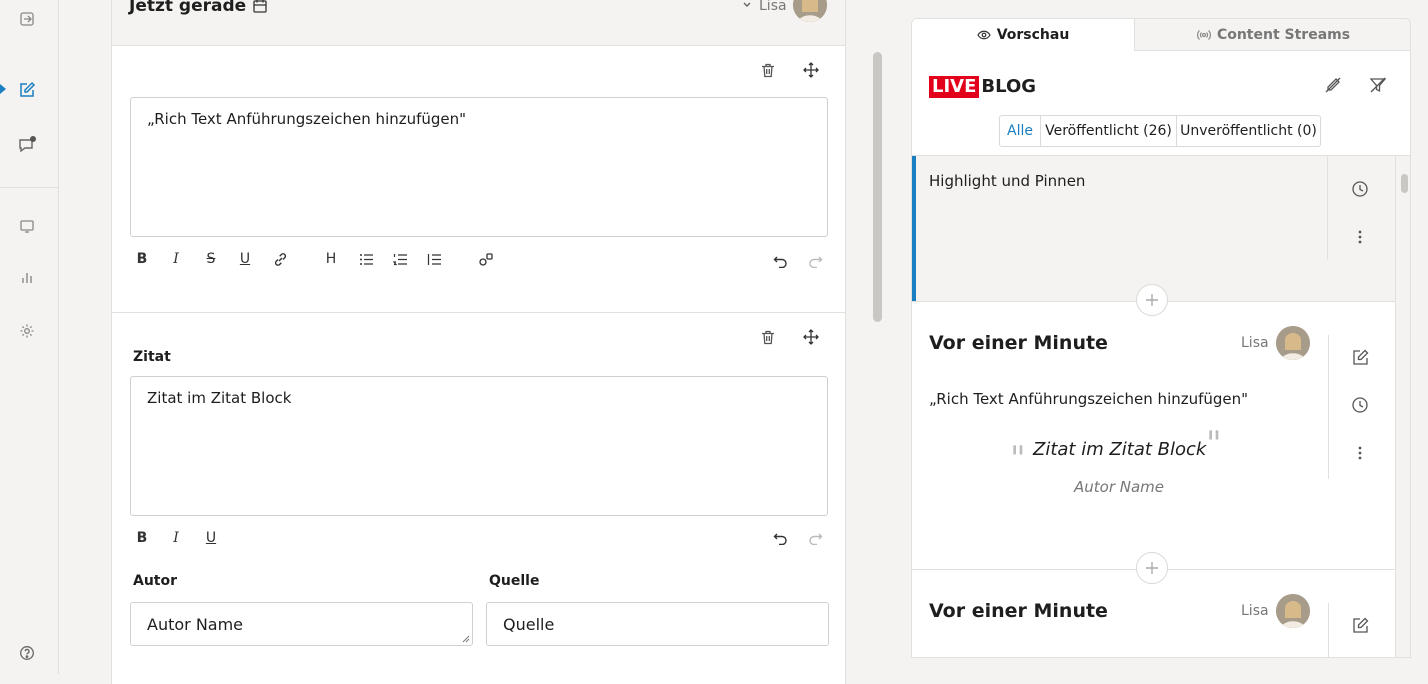 The image size is (1428, 684). What do you see at coordinates (1020, 131) in the screenshot?
I see `filter-all: Alle` at bounding box center [1020, 131].